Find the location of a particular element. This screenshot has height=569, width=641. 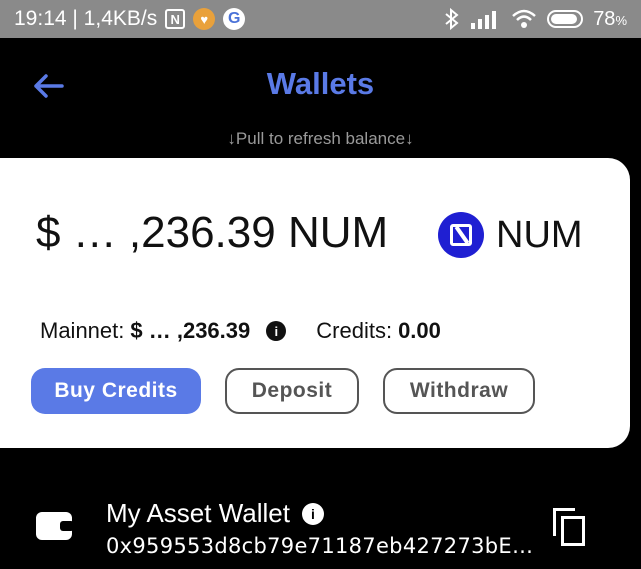

wallet-name: My Asset Wallet is located at coordinates (198, 513).